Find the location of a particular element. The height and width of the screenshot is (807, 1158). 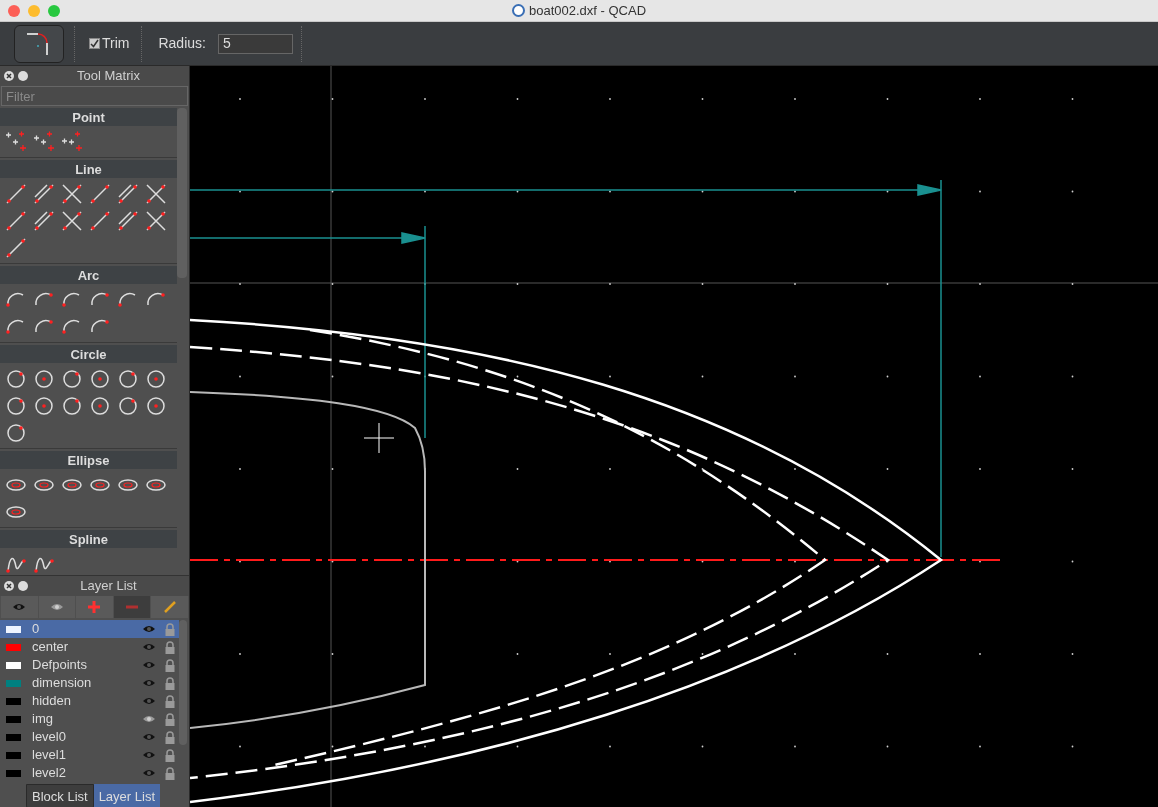

section-header: Spline is located at coordinates (88, 539).